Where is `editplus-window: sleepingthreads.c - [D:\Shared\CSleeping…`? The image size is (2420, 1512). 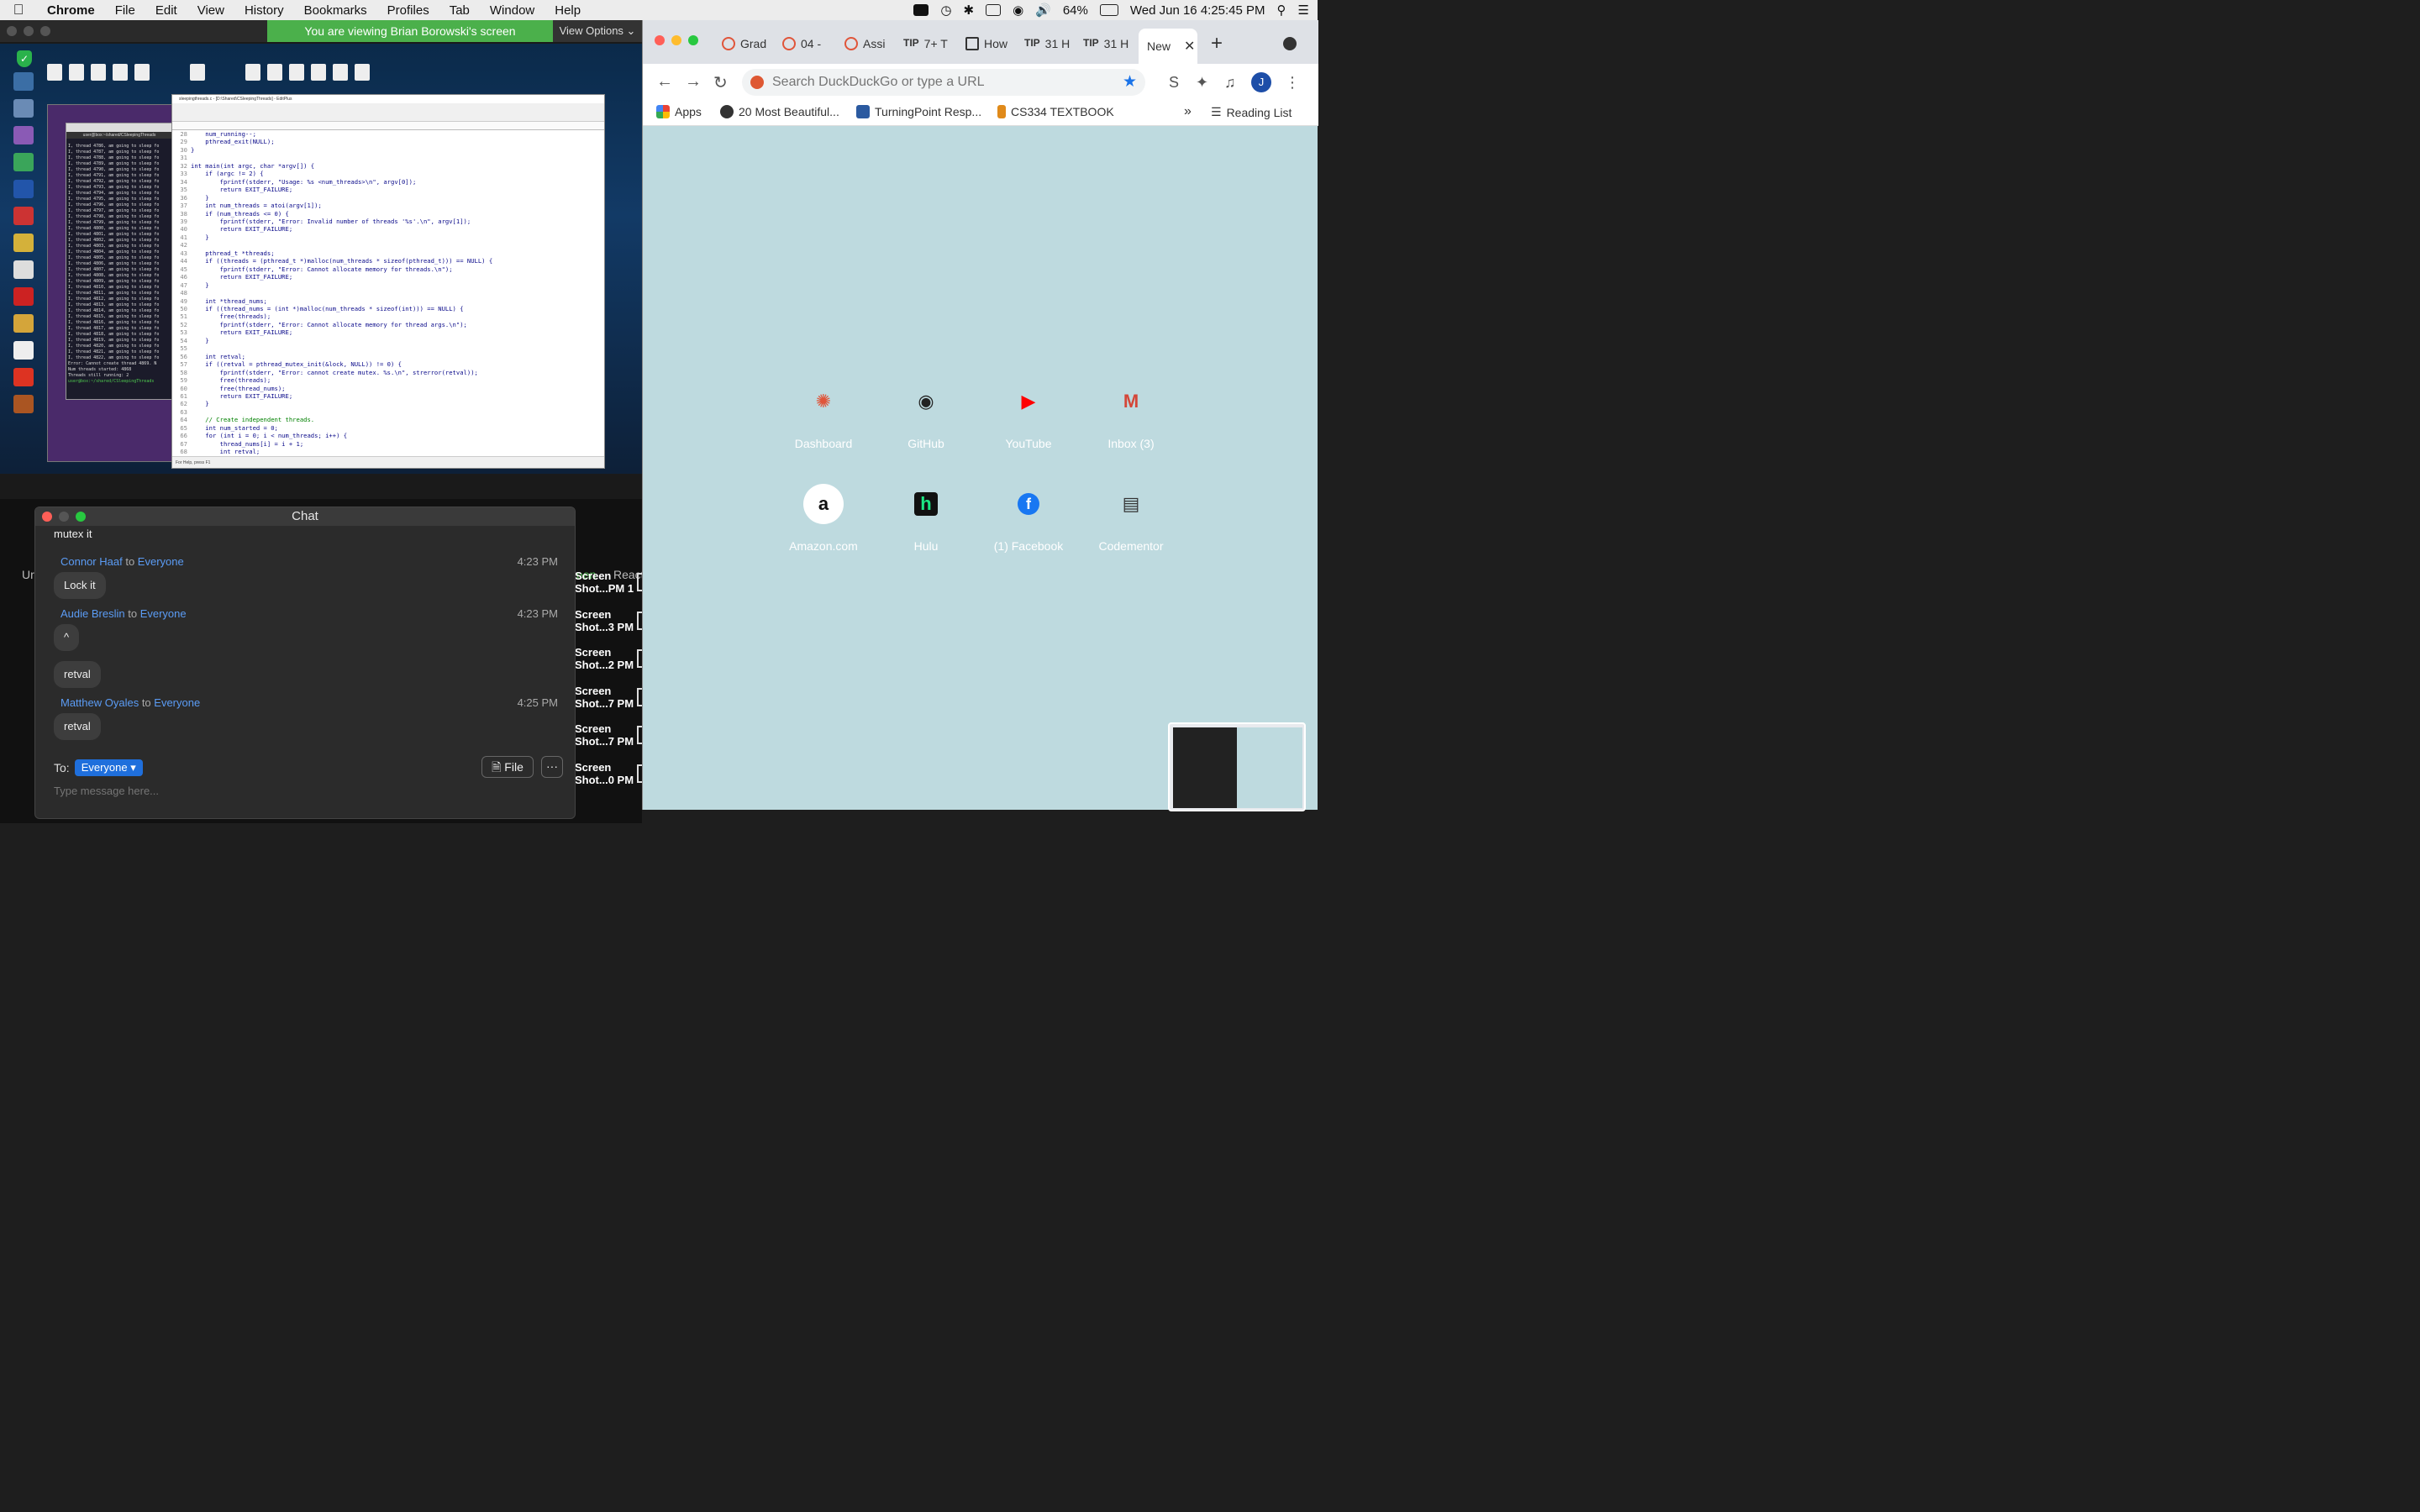 editplus-window: sleepingthreads.c - [D:\Shared\CSleeping… is located at coordinates (388, 281).